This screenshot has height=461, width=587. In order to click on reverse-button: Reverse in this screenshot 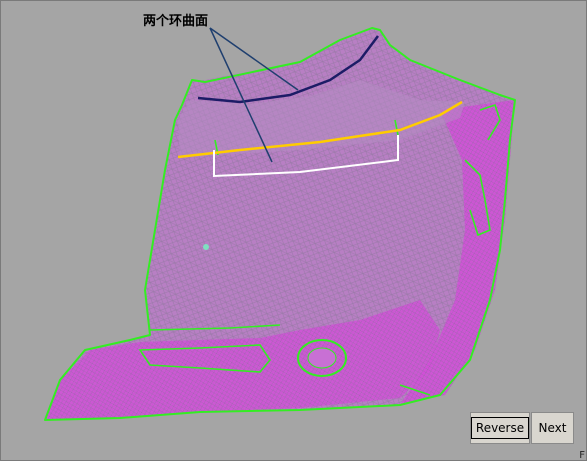, I will do `click(500, 428)`.